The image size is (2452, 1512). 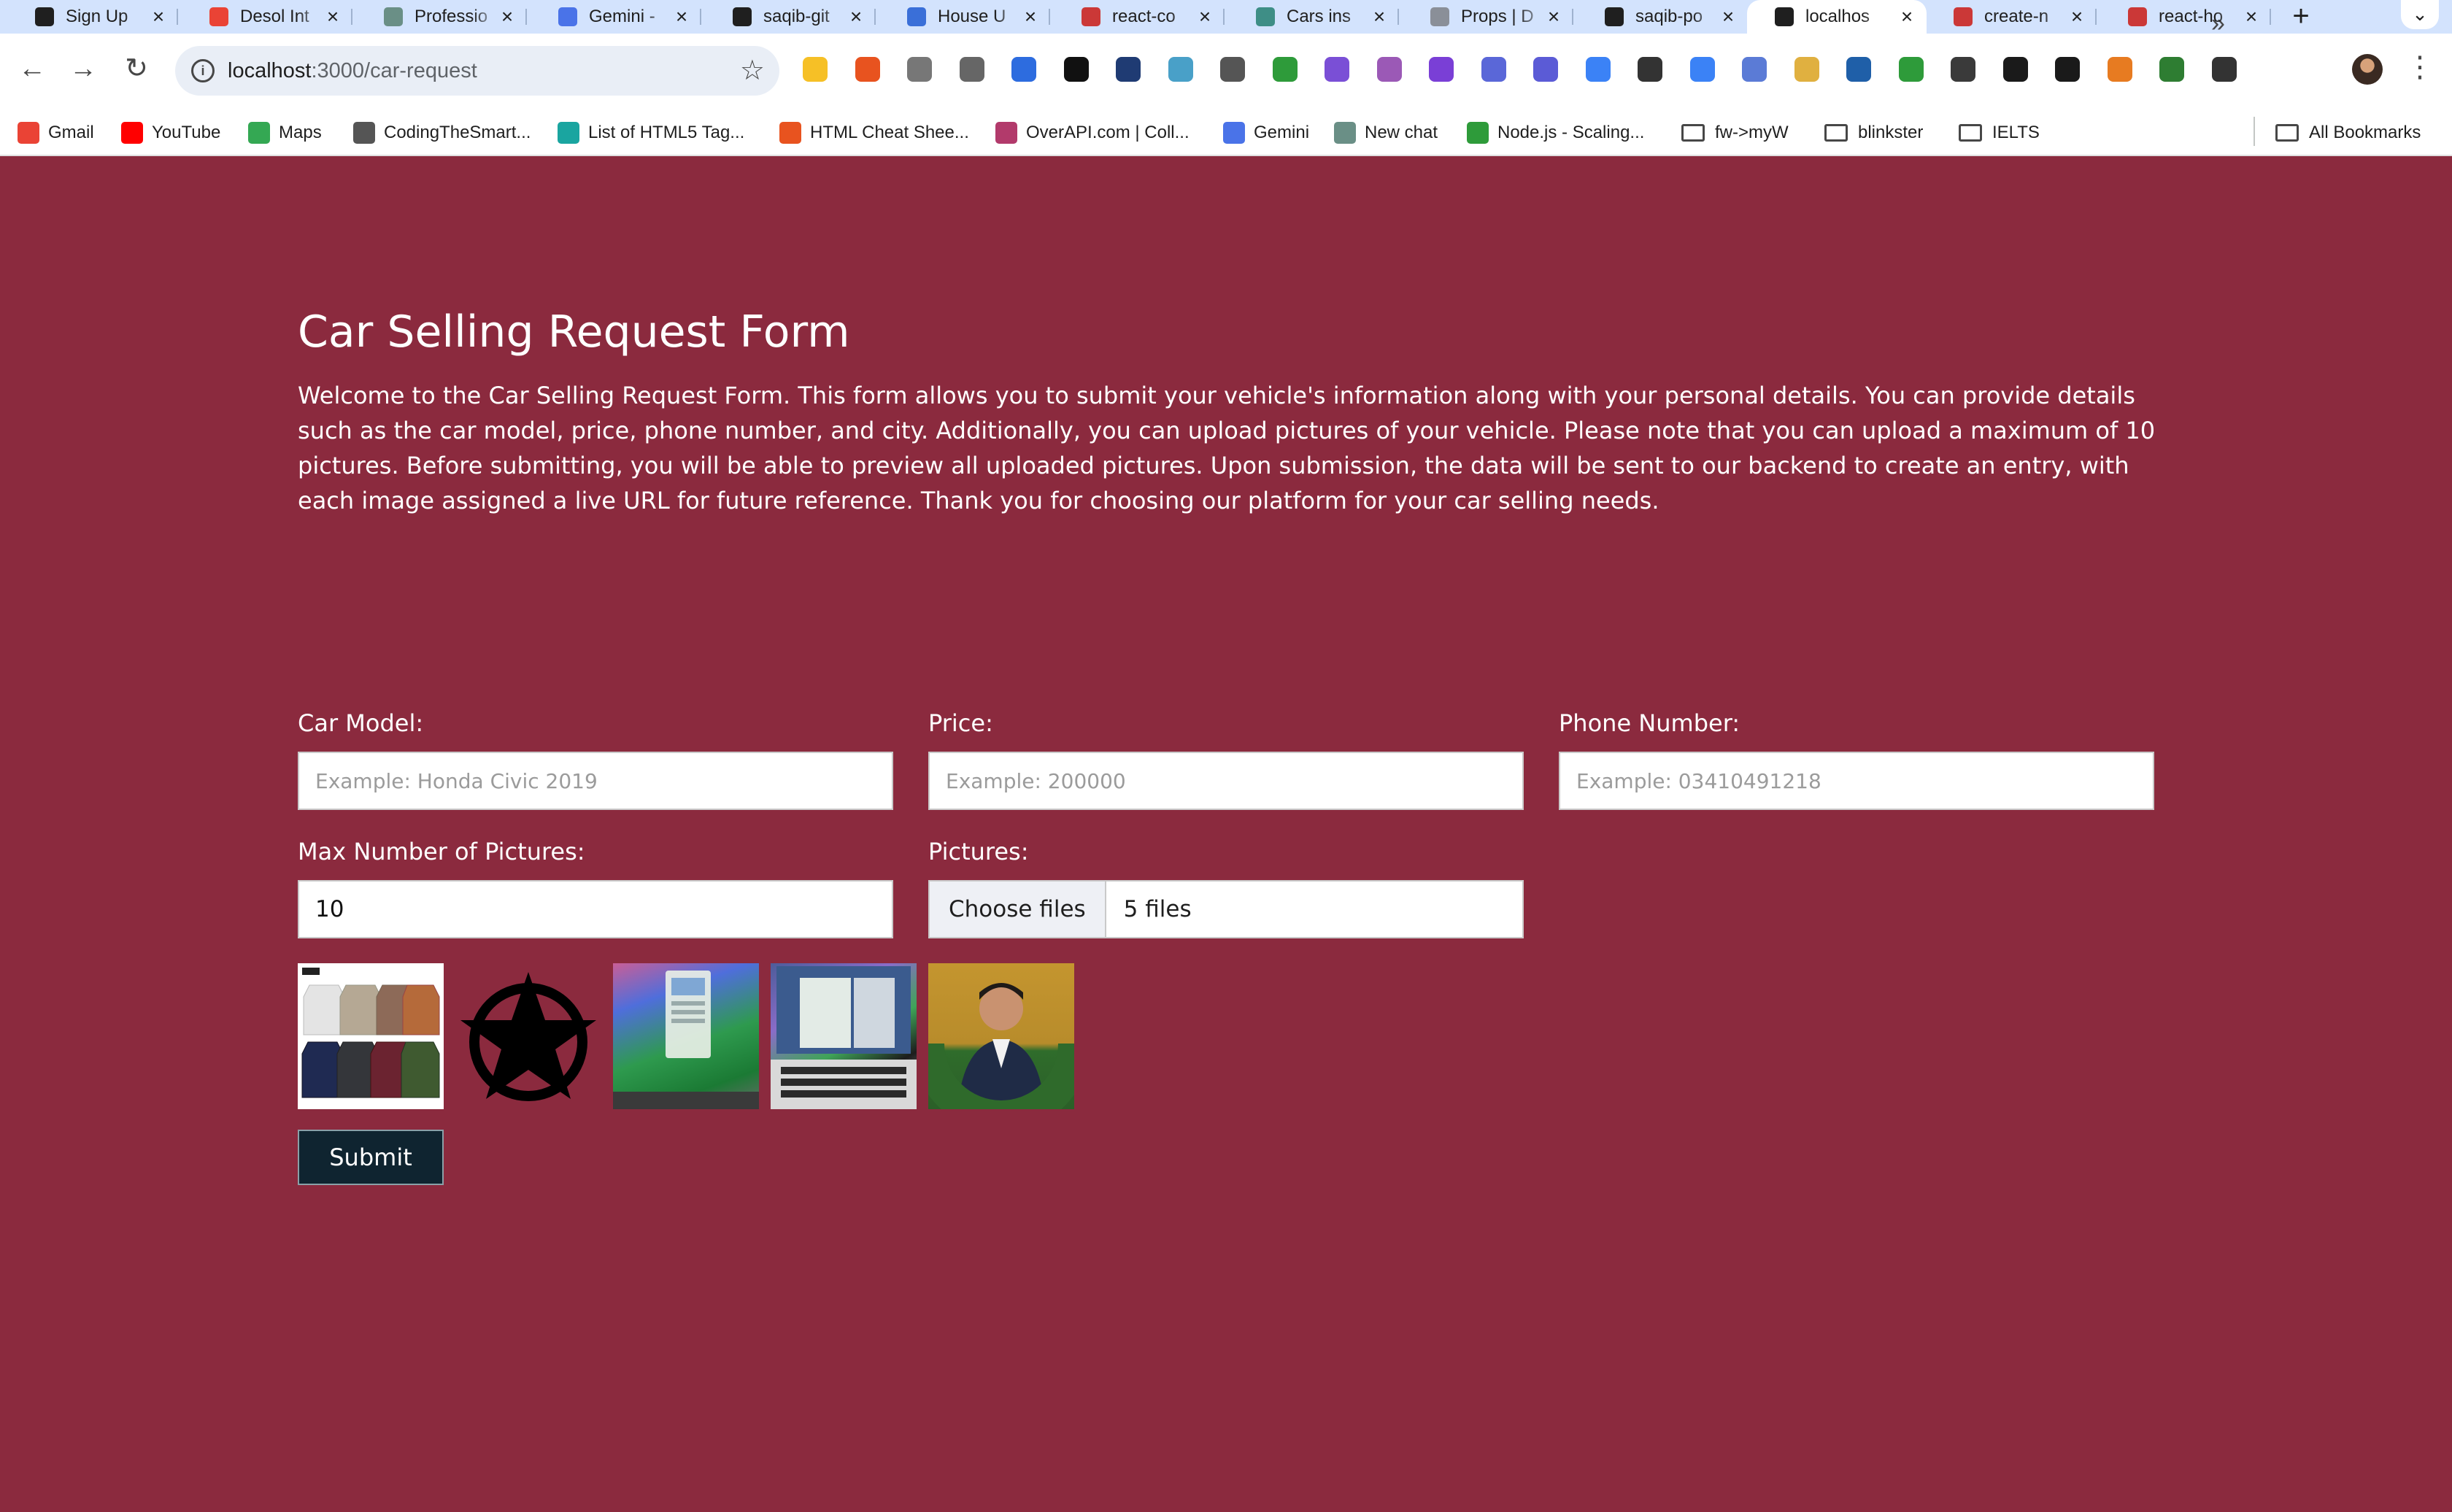 I want to click on site-info-icon: i, so click(x=203, y=70).